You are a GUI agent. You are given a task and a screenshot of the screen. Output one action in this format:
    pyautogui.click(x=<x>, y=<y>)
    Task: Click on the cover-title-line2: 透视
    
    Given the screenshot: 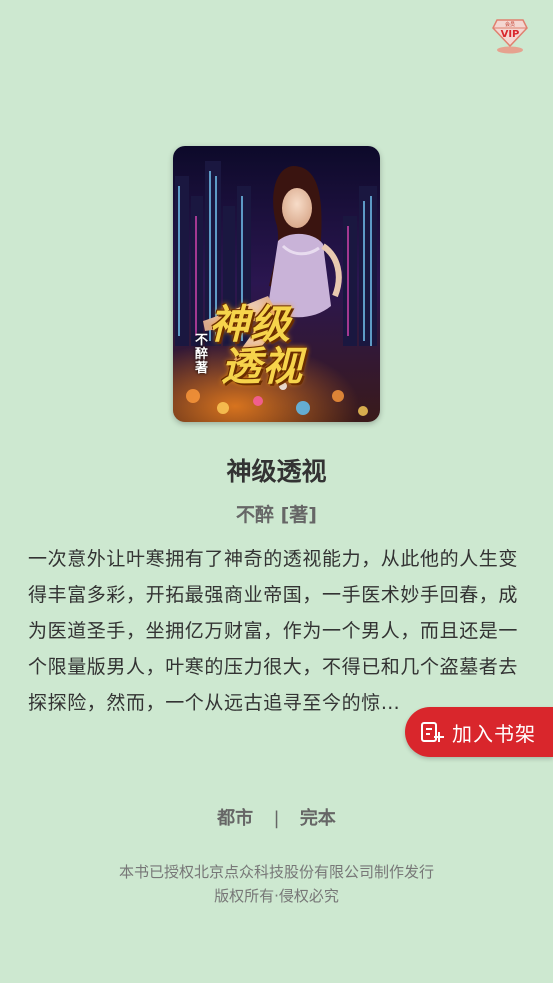 What is the action you would take?
    pyautogui.click(x=262, y=366)
    